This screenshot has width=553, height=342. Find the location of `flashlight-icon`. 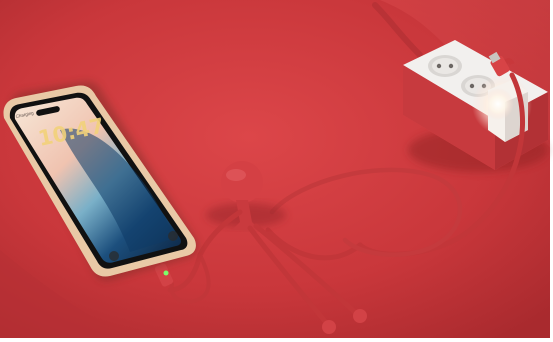

flashlight-icon is located at coordinates (114, 256).